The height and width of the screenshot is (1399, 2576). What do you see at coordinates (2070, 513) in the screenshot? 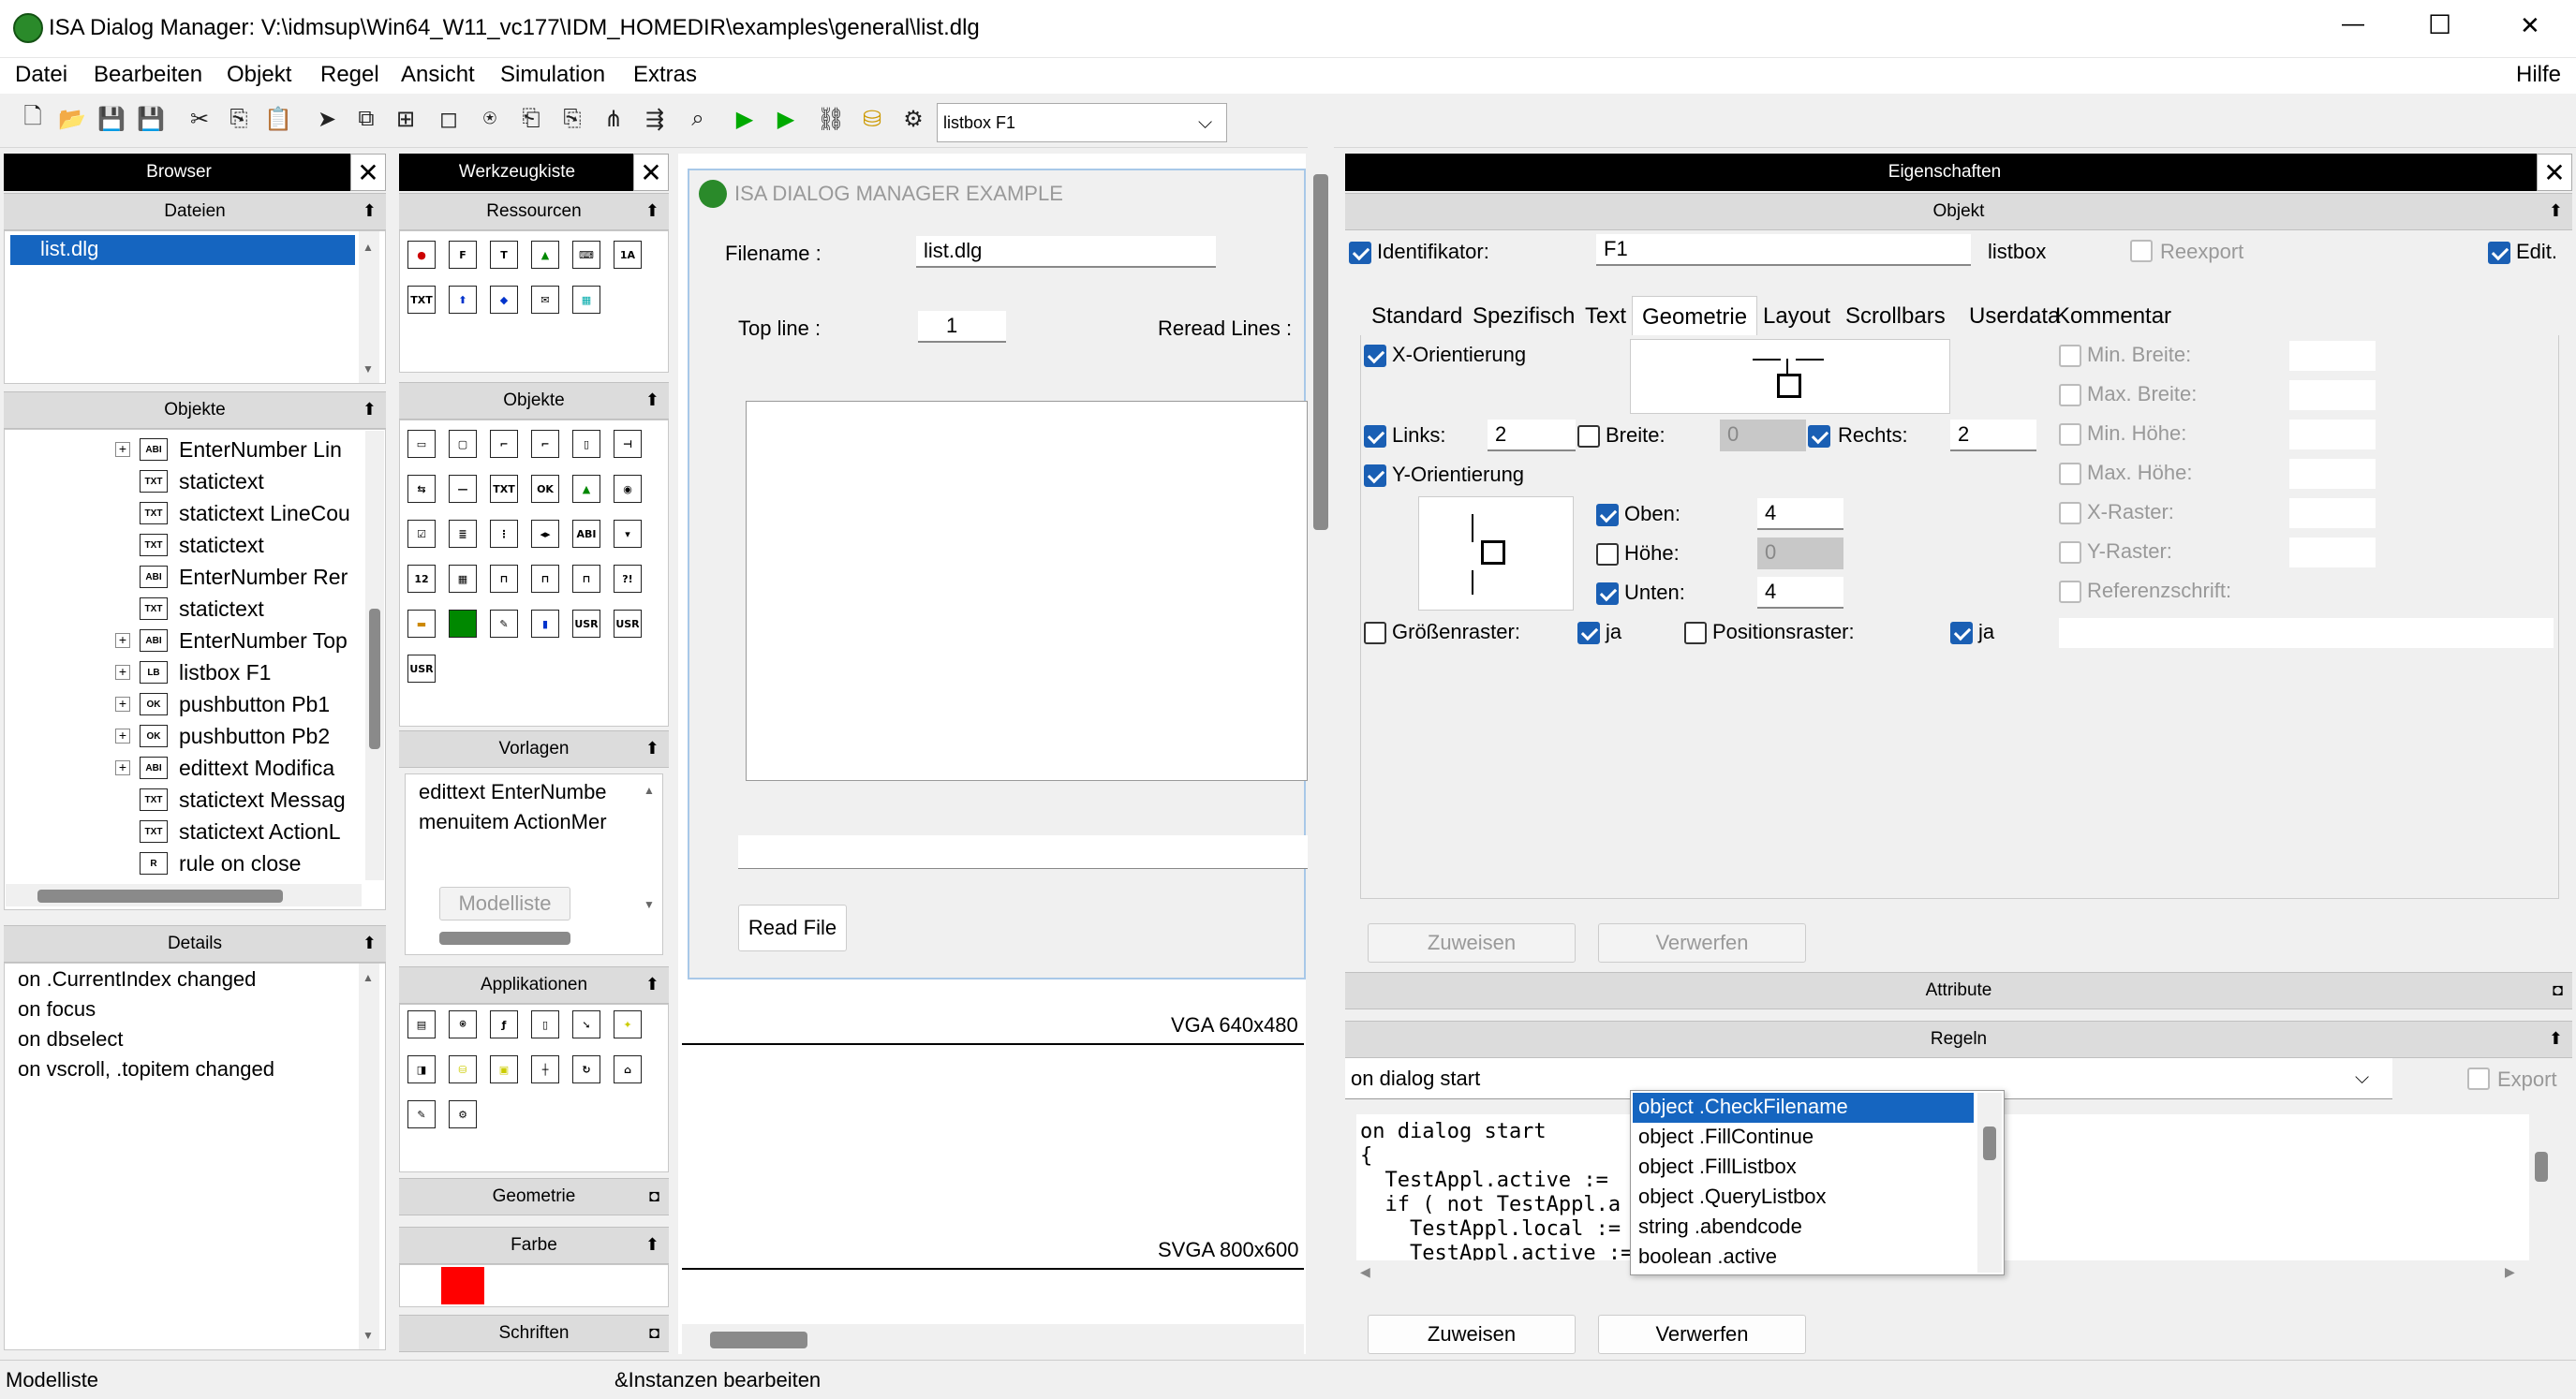
I see `x-raster-checkbox` at bounding box center [2070, 513].